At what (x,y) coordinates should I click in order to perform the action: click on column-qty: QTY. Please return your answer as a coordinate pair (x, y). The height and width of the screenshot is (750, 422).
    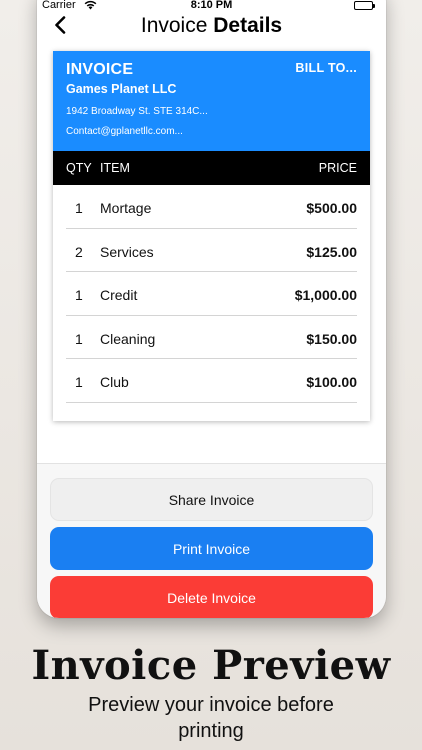
    Looking at the image, I should click on (79, 168).